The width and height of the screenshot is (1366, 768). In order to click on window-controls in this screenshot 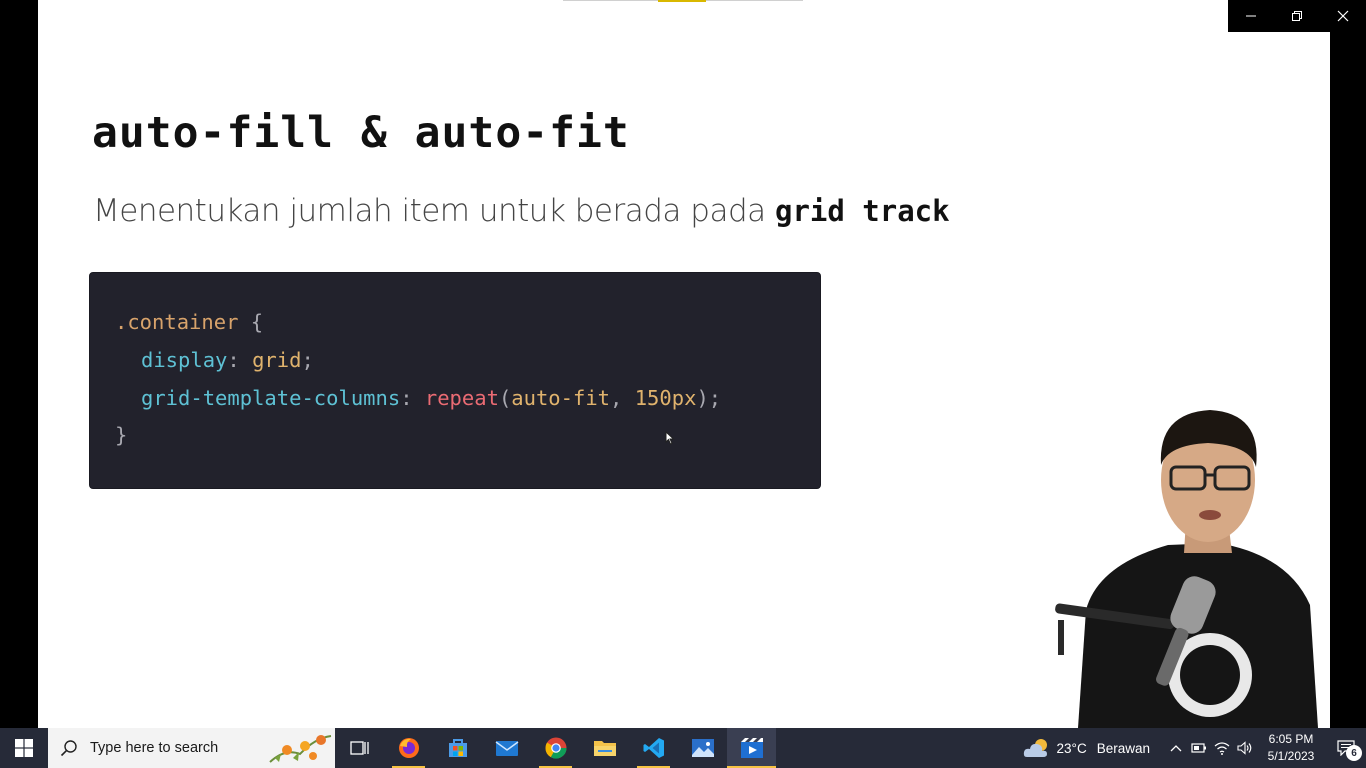, I will do `click(1297, 16)`.